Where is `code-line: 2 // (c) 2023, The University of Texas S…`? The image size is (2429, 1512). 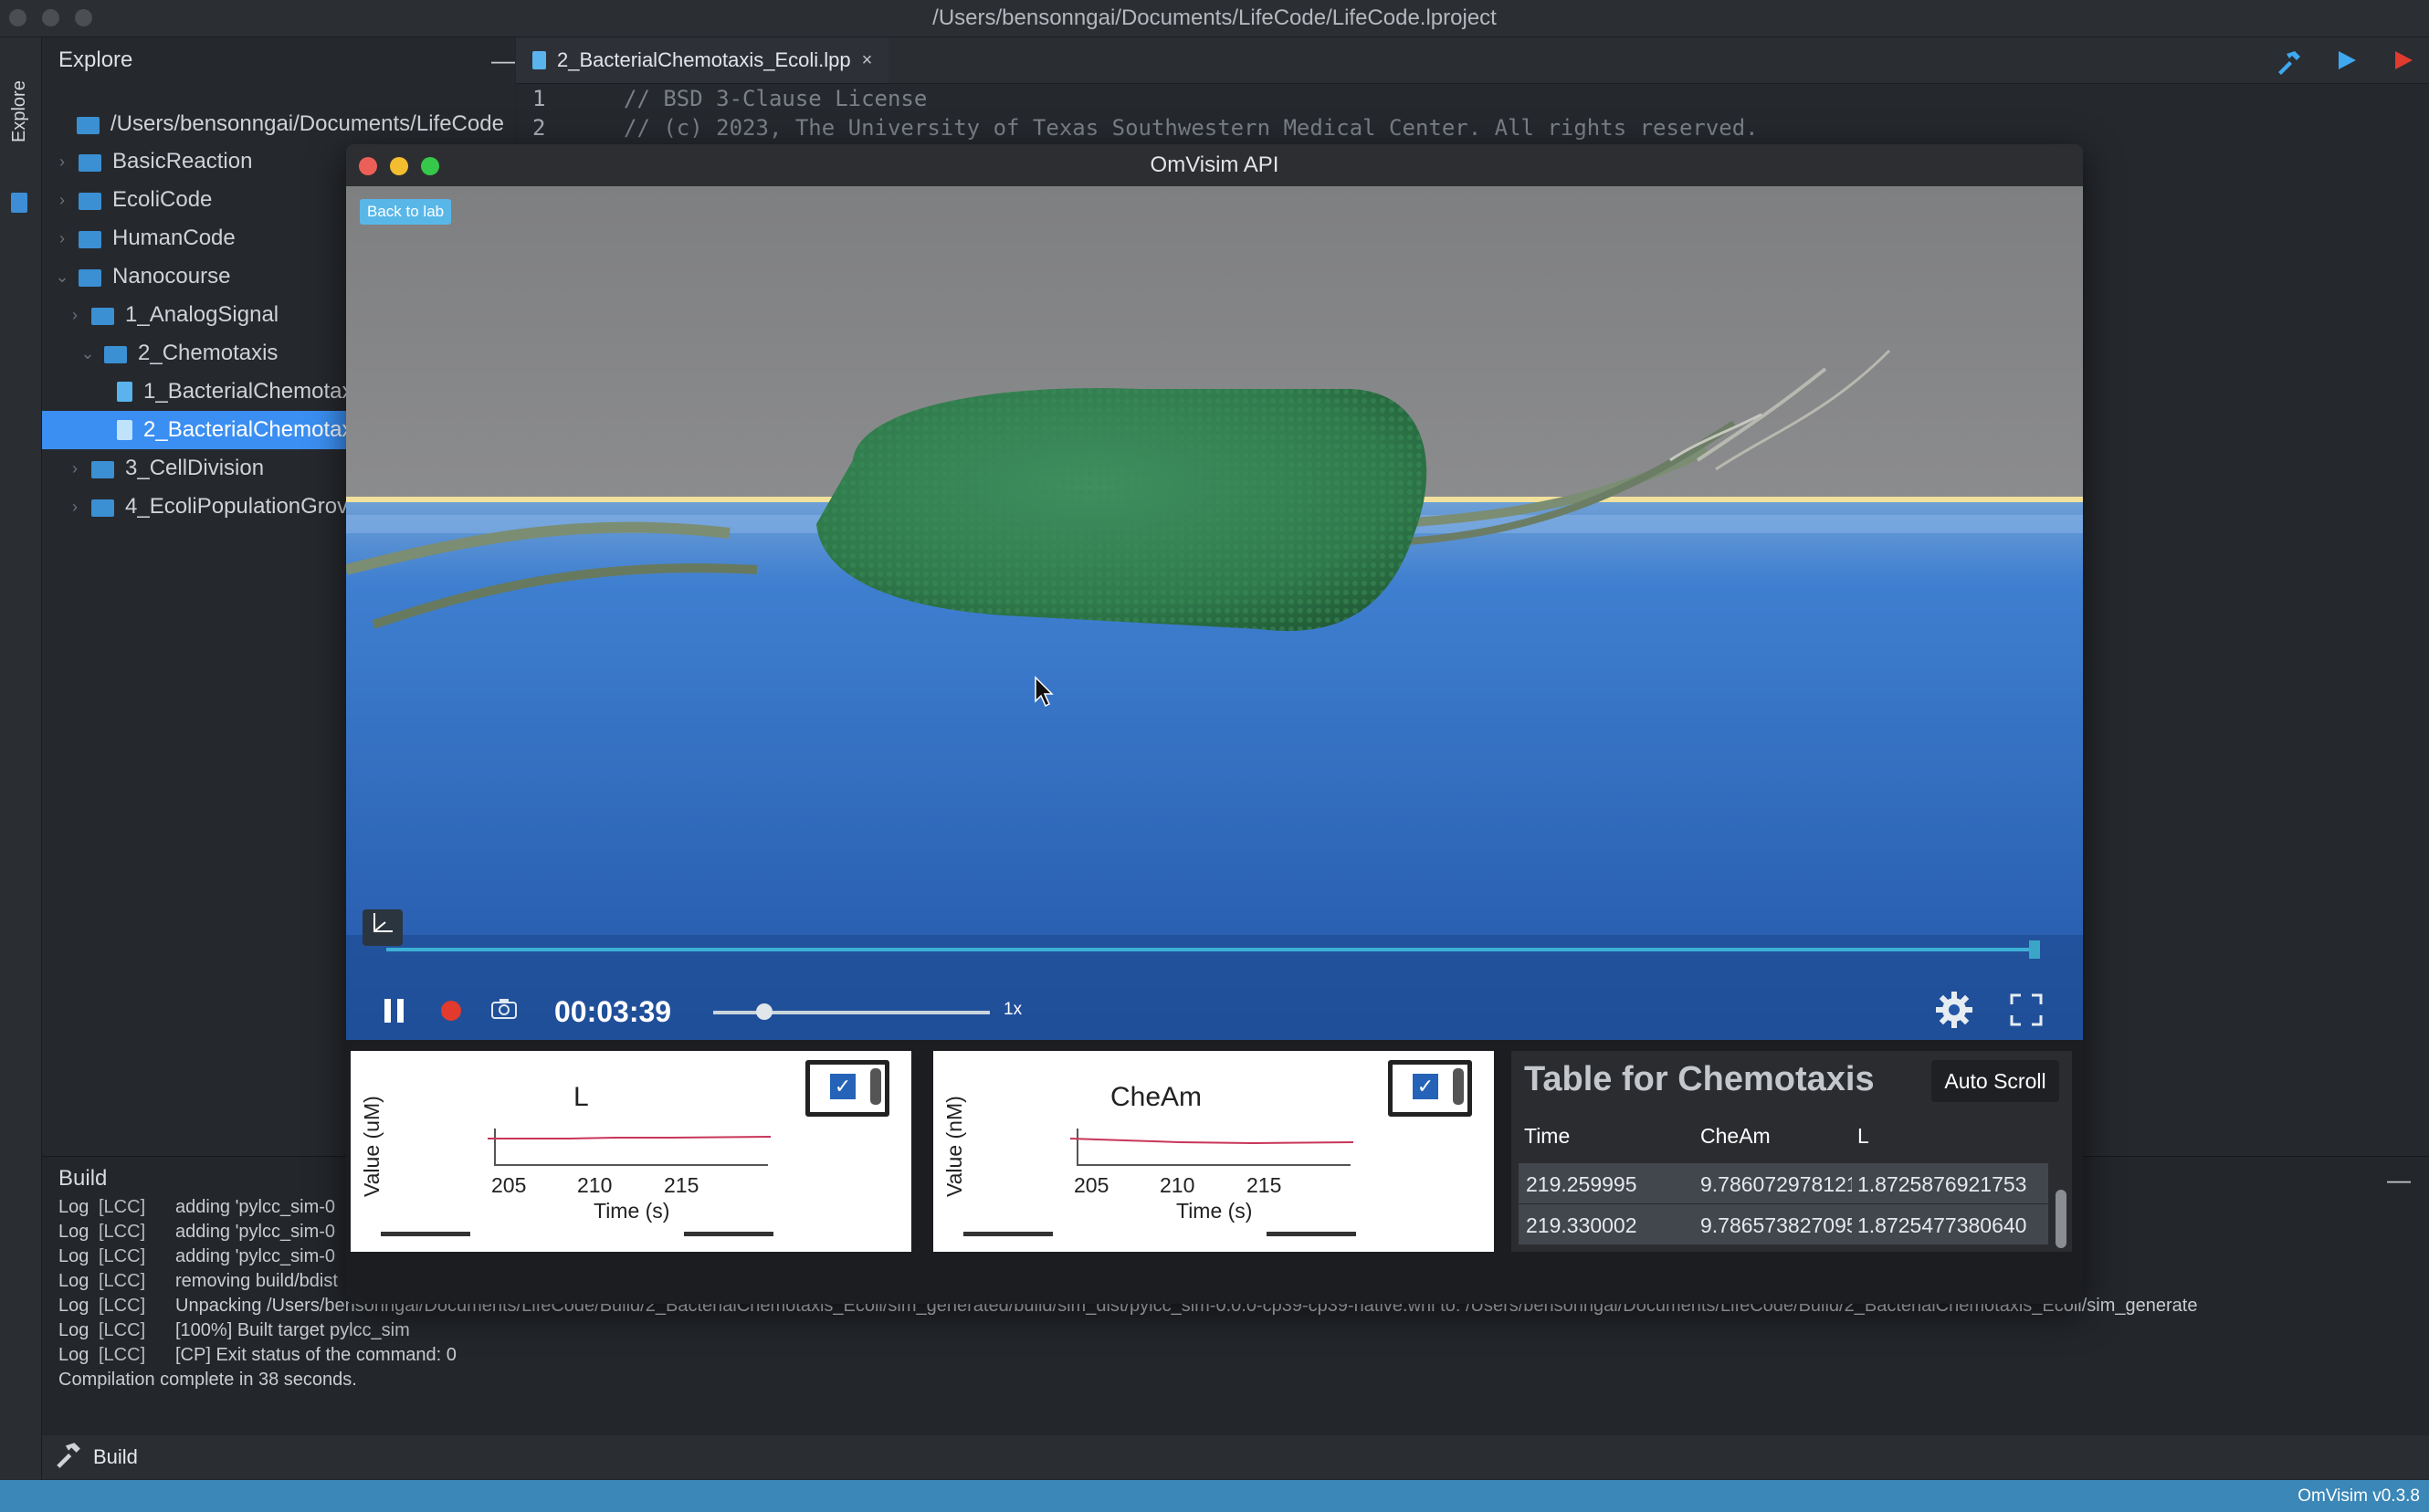 code-line: 2 // (c) 2023, The University of Texas S… is located at coordinates (1137, 129).